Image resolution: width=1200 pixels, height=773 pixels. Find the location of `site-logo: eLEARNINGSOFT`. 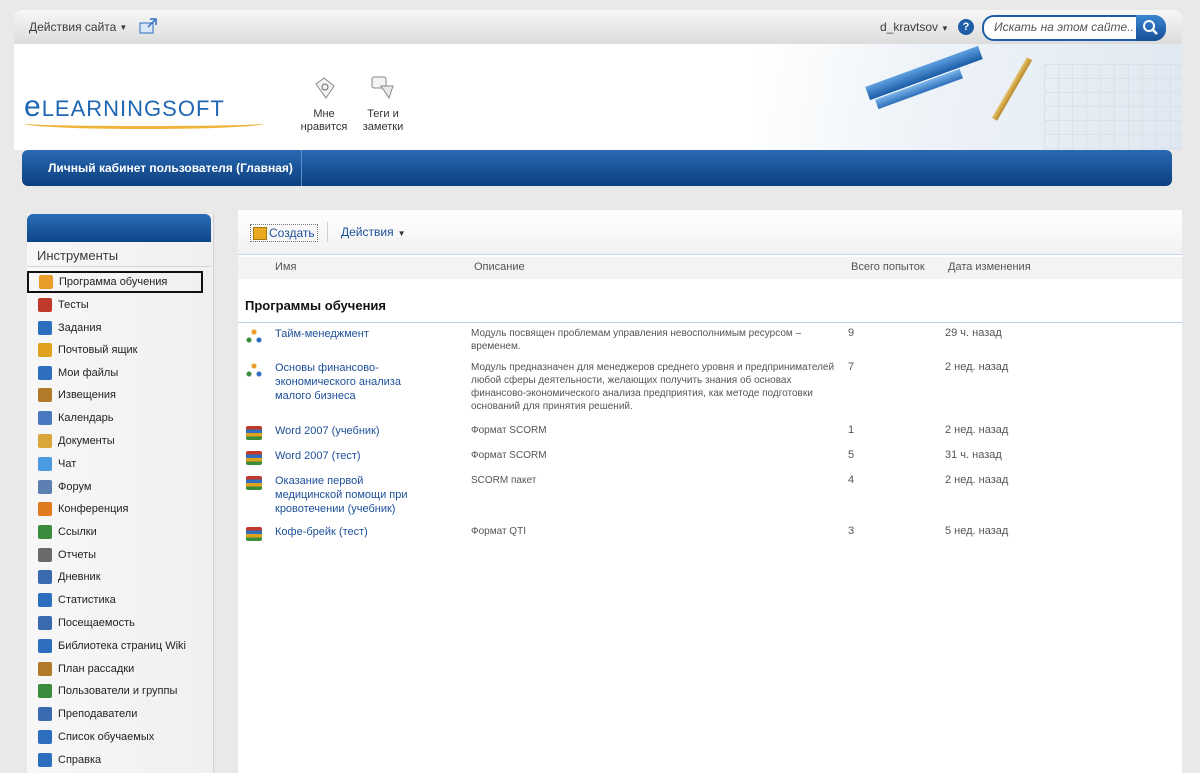

site-logo: eLEARNINGSOFT is located at coordinates (144, 109).